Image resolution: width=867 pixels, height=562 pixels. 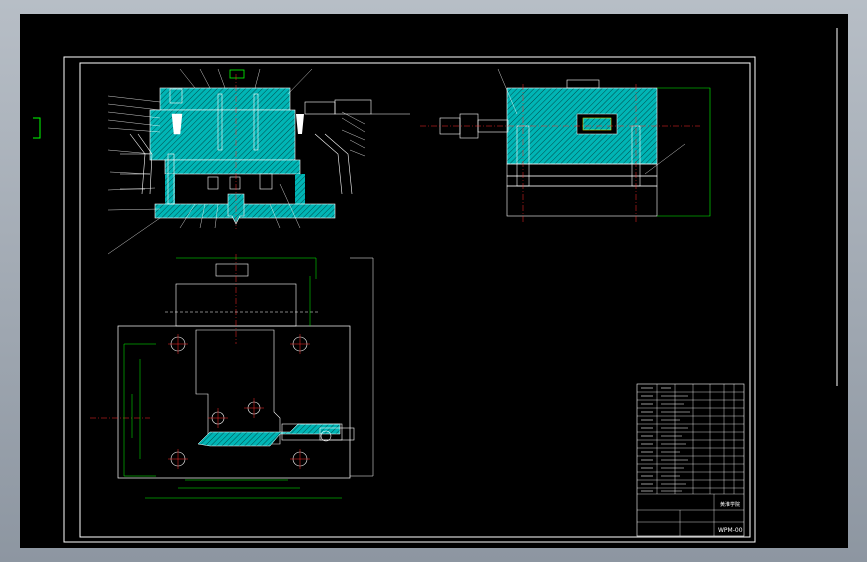 I want to click on side-section-view, so click(x=565, y=146).